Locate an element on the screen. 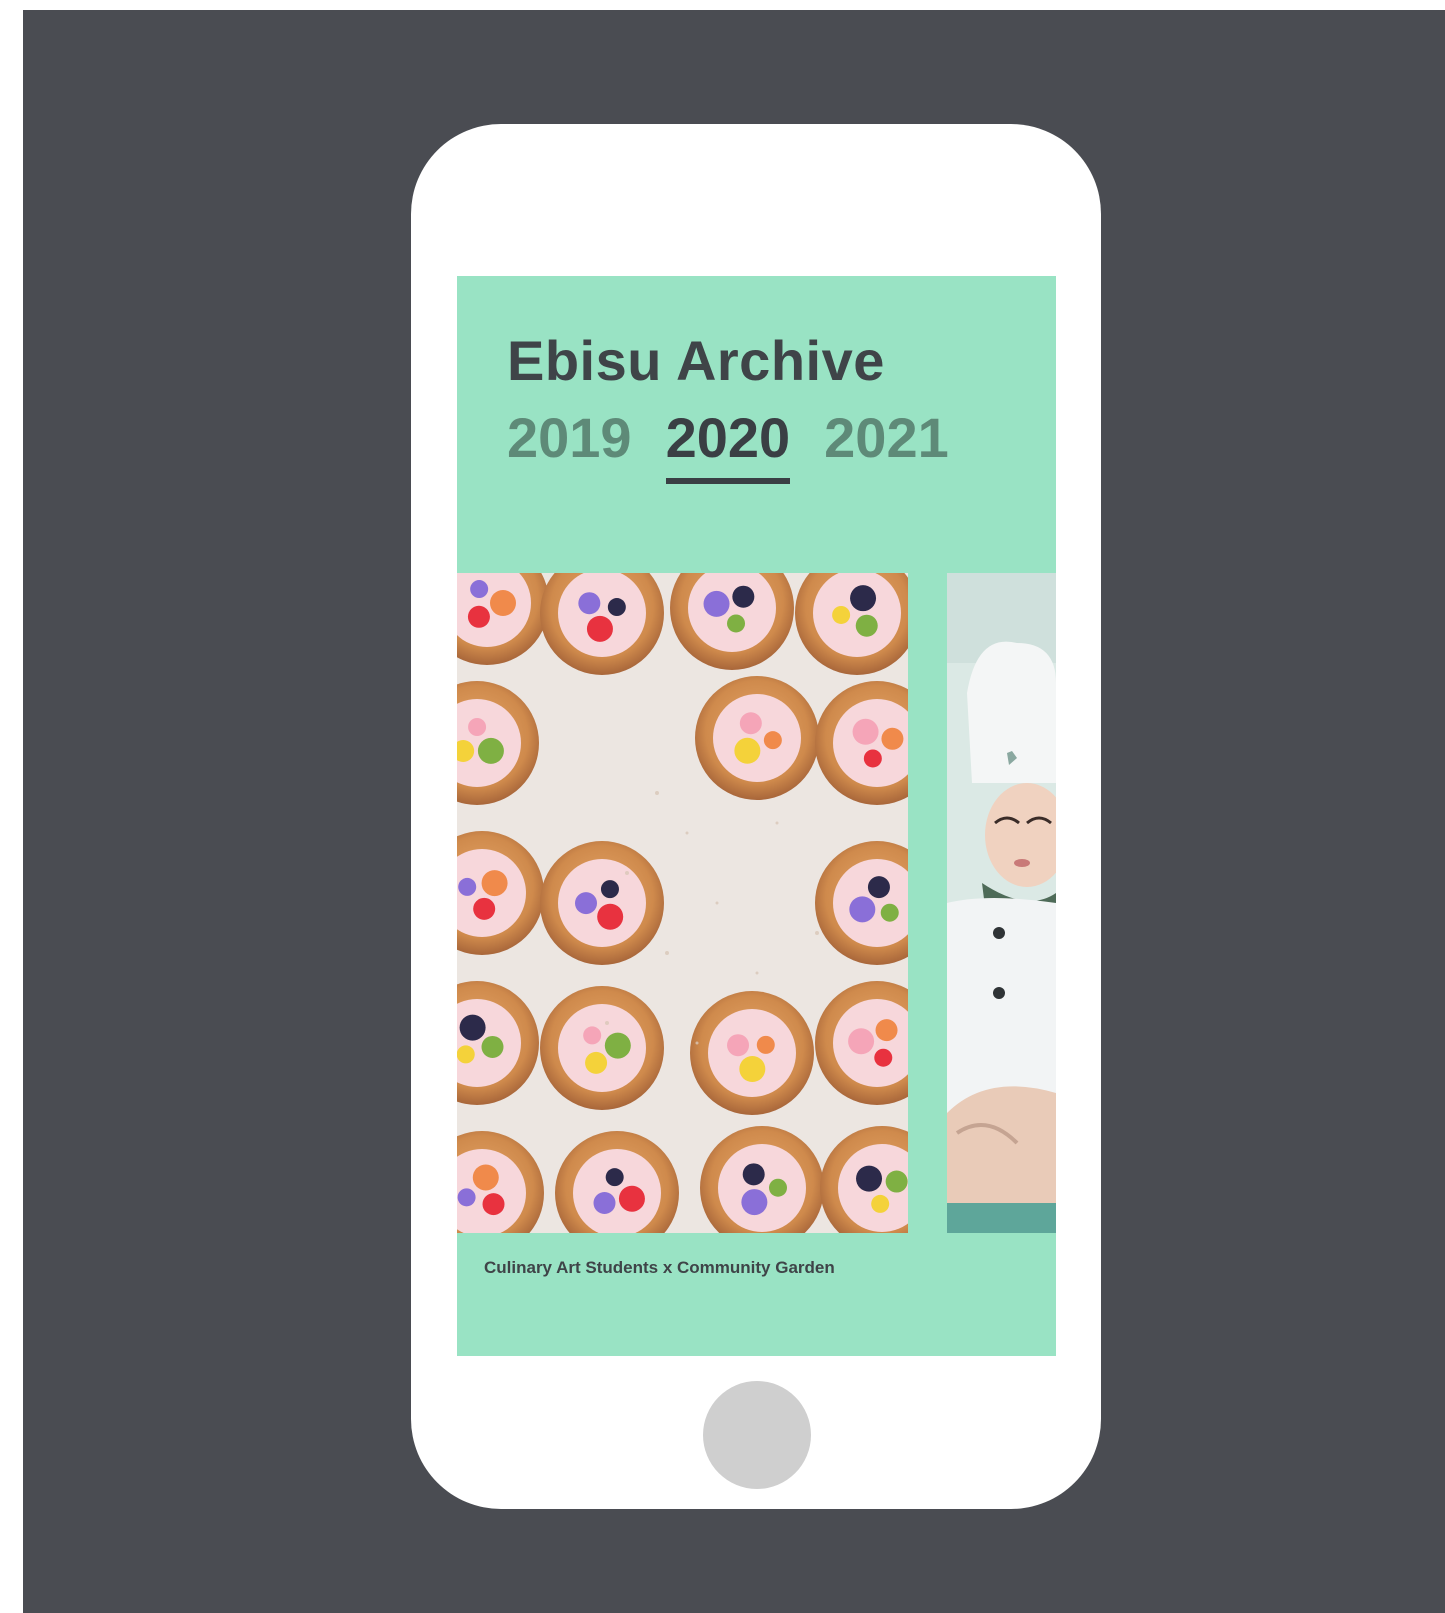  tarts-illustration is located at coordinates (682, 903).